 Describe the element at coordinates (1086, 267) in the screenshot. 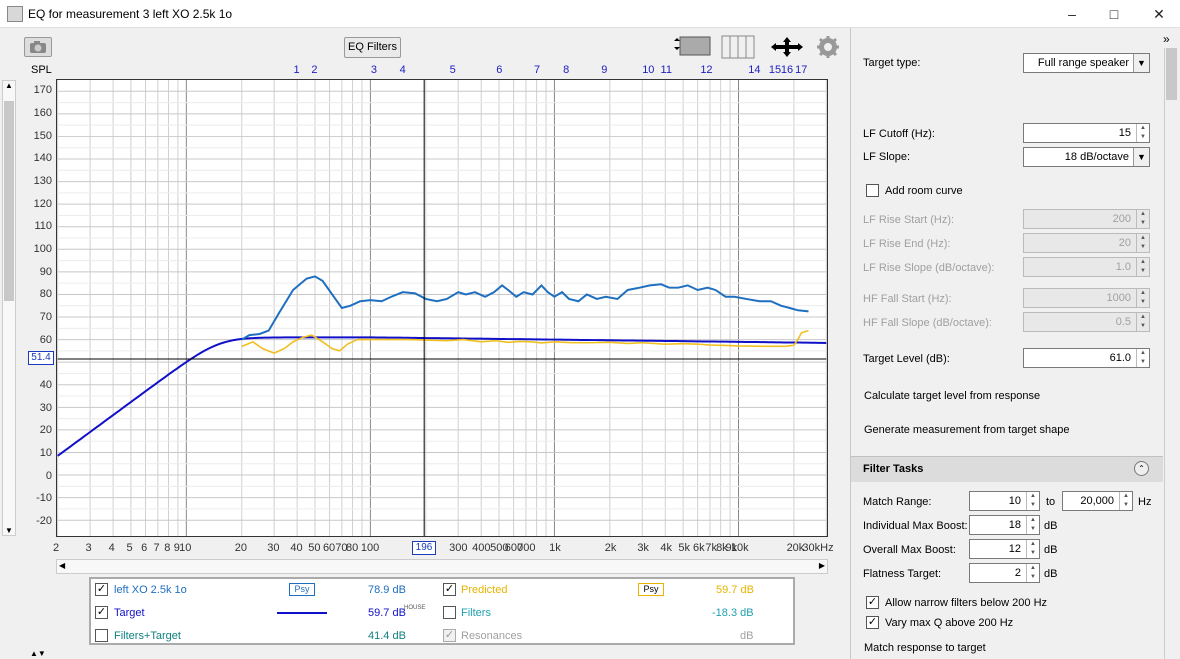

I see `lf-rise-slope-field: 1.0 ▲ ▼` at that location.